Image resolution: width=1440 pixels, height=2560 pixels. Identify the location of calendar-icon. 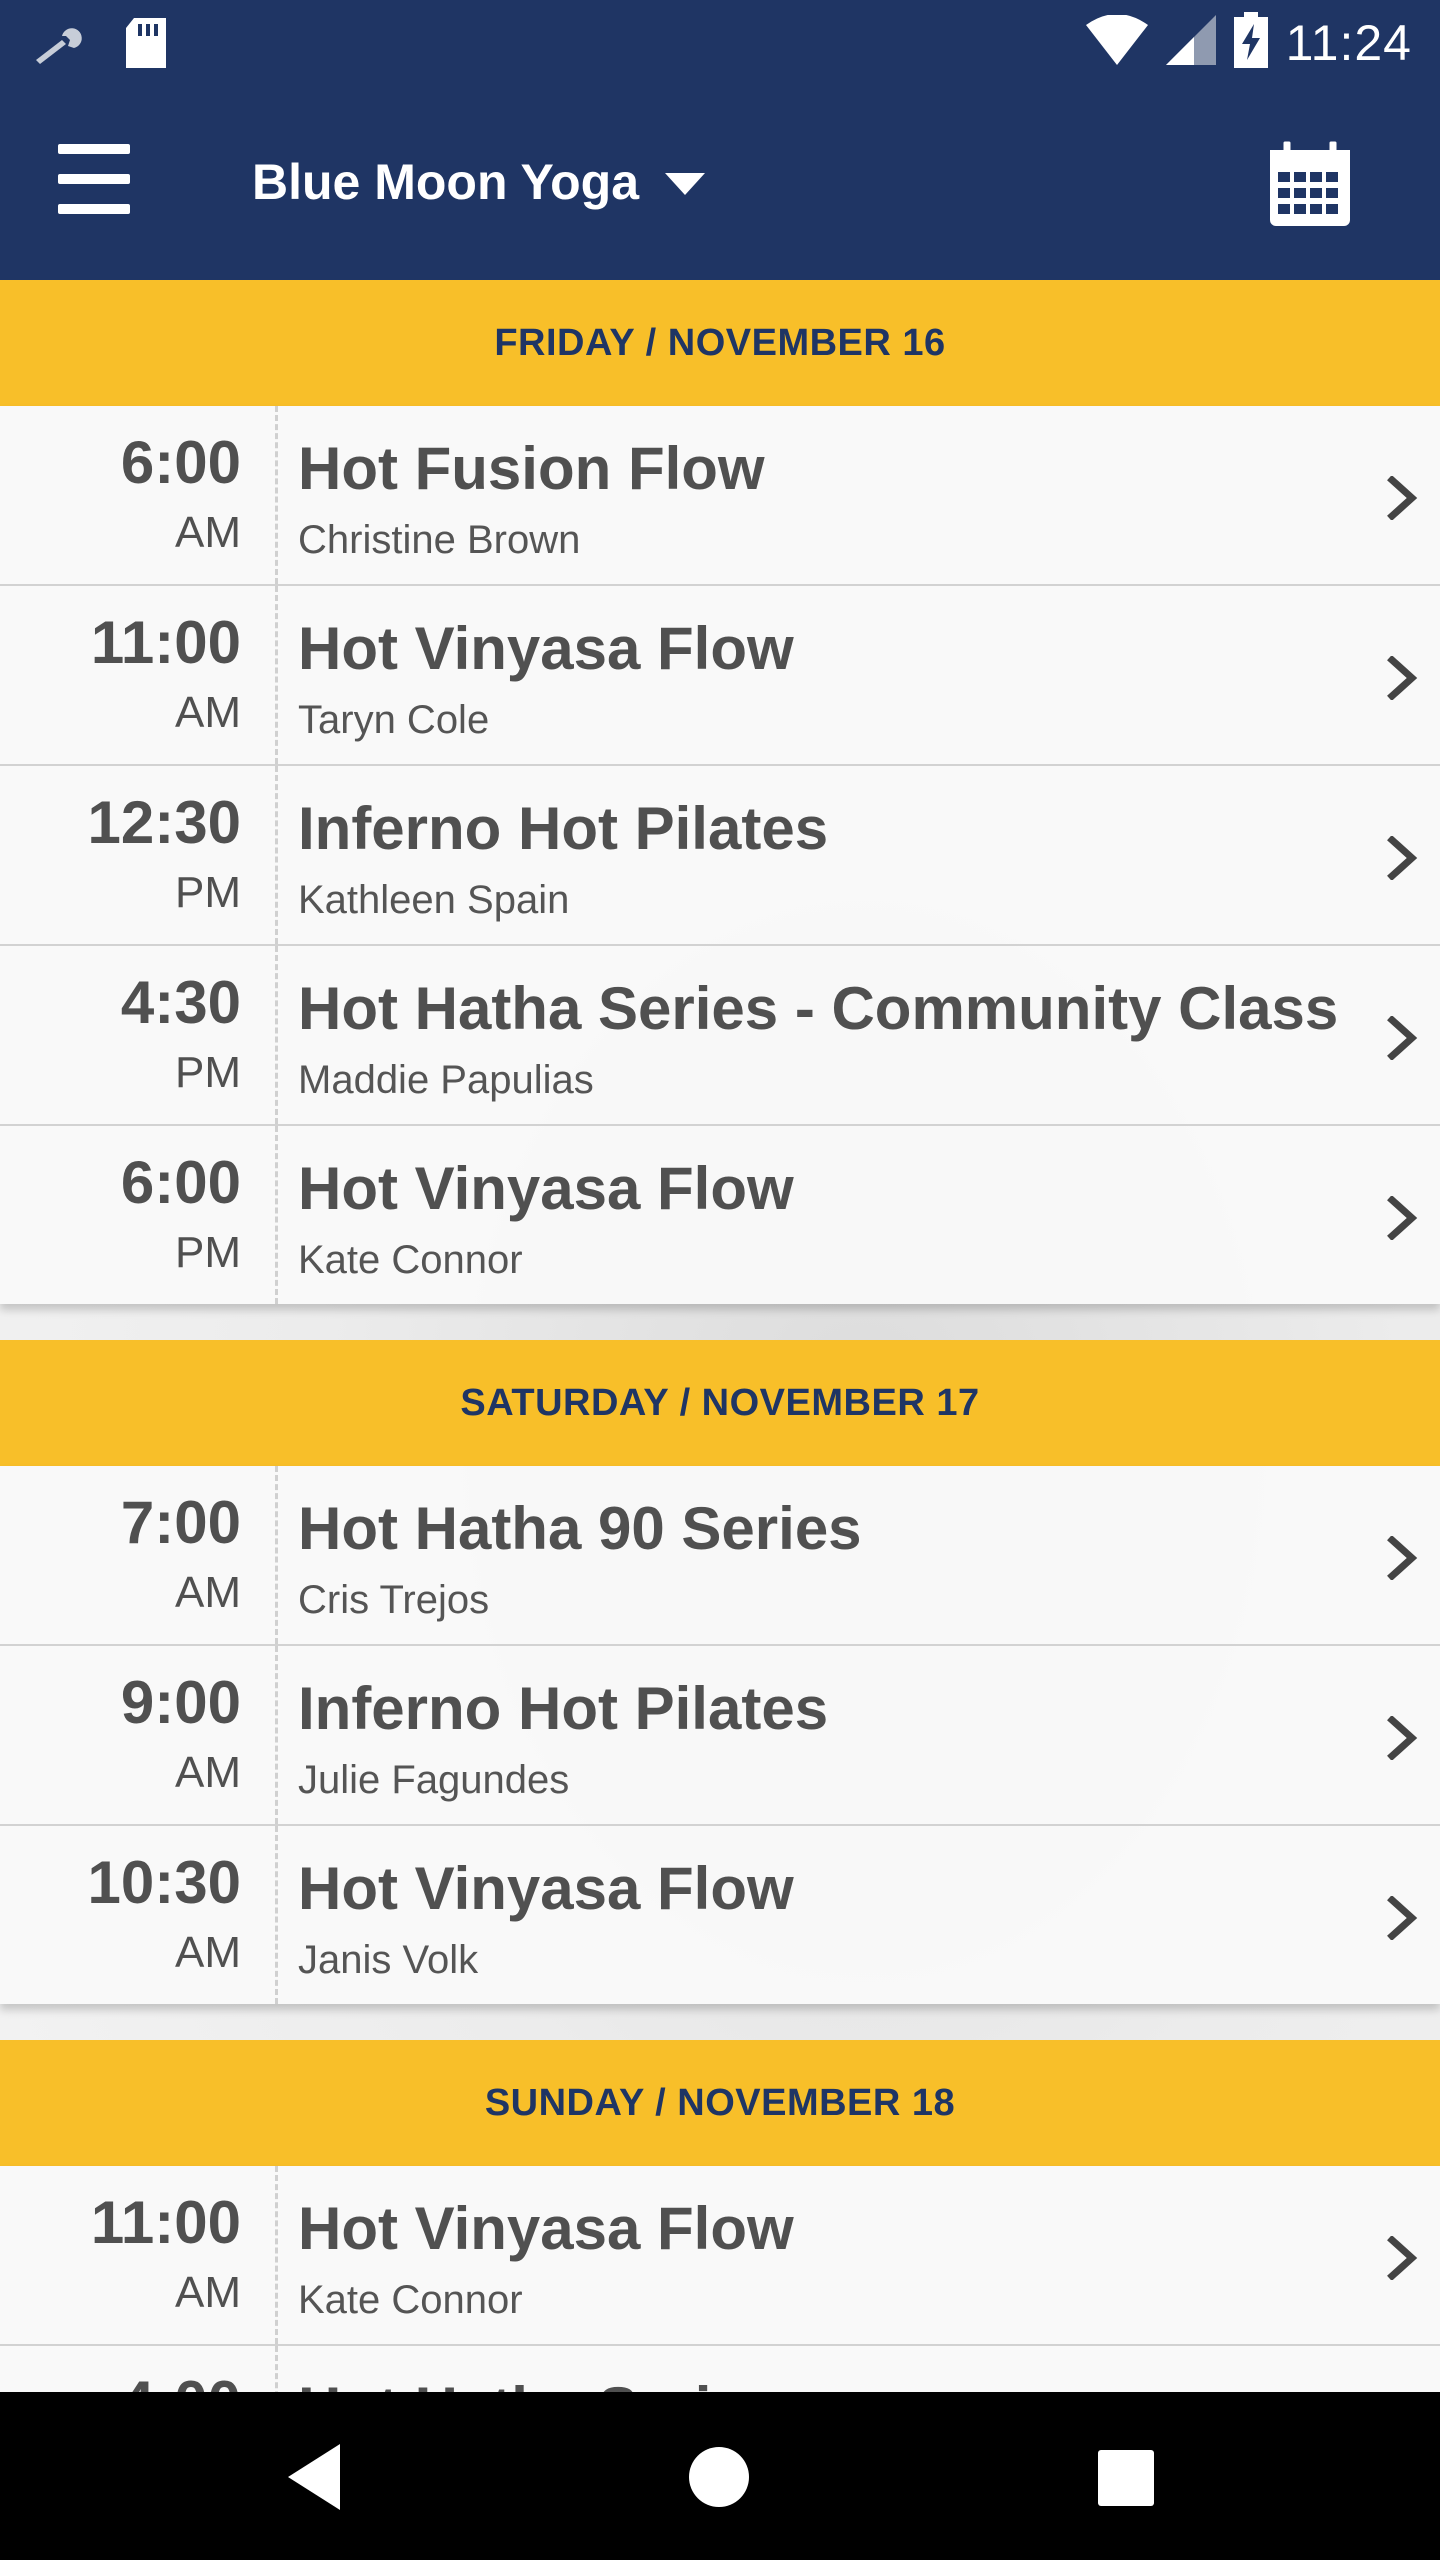
(1310, 183).